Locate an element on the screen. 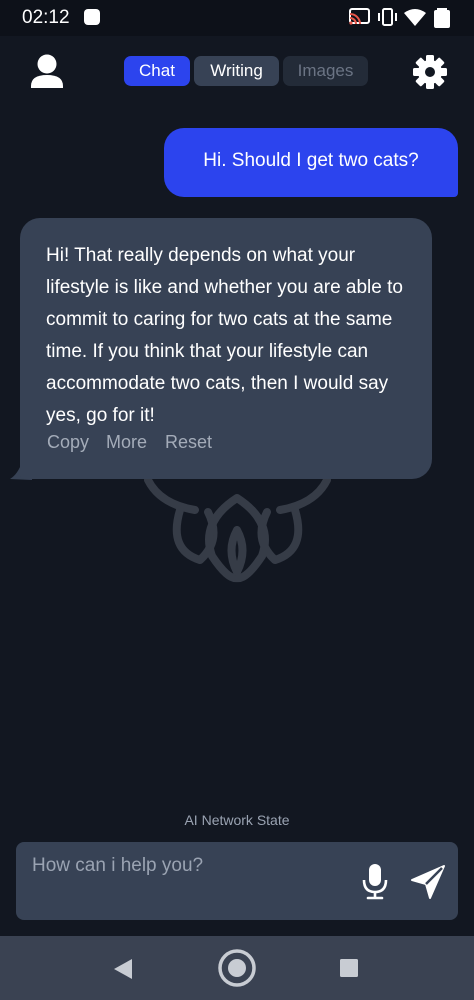 Image resolution: width=474 pixels, height=1000 pixels. status-bar: 02:12 is located at coordinates (237, 18).